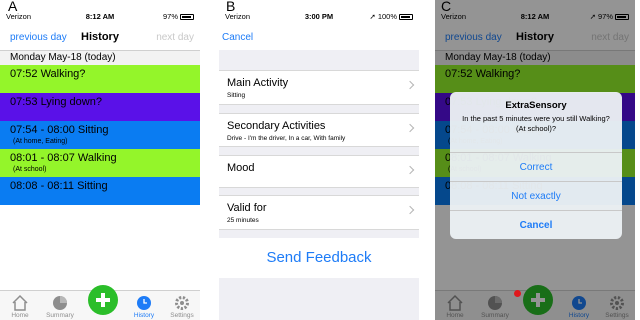 The image size is (640, 320). I want to click on valid-for-cell: Valid for 25 minutes, so click(319, 212).